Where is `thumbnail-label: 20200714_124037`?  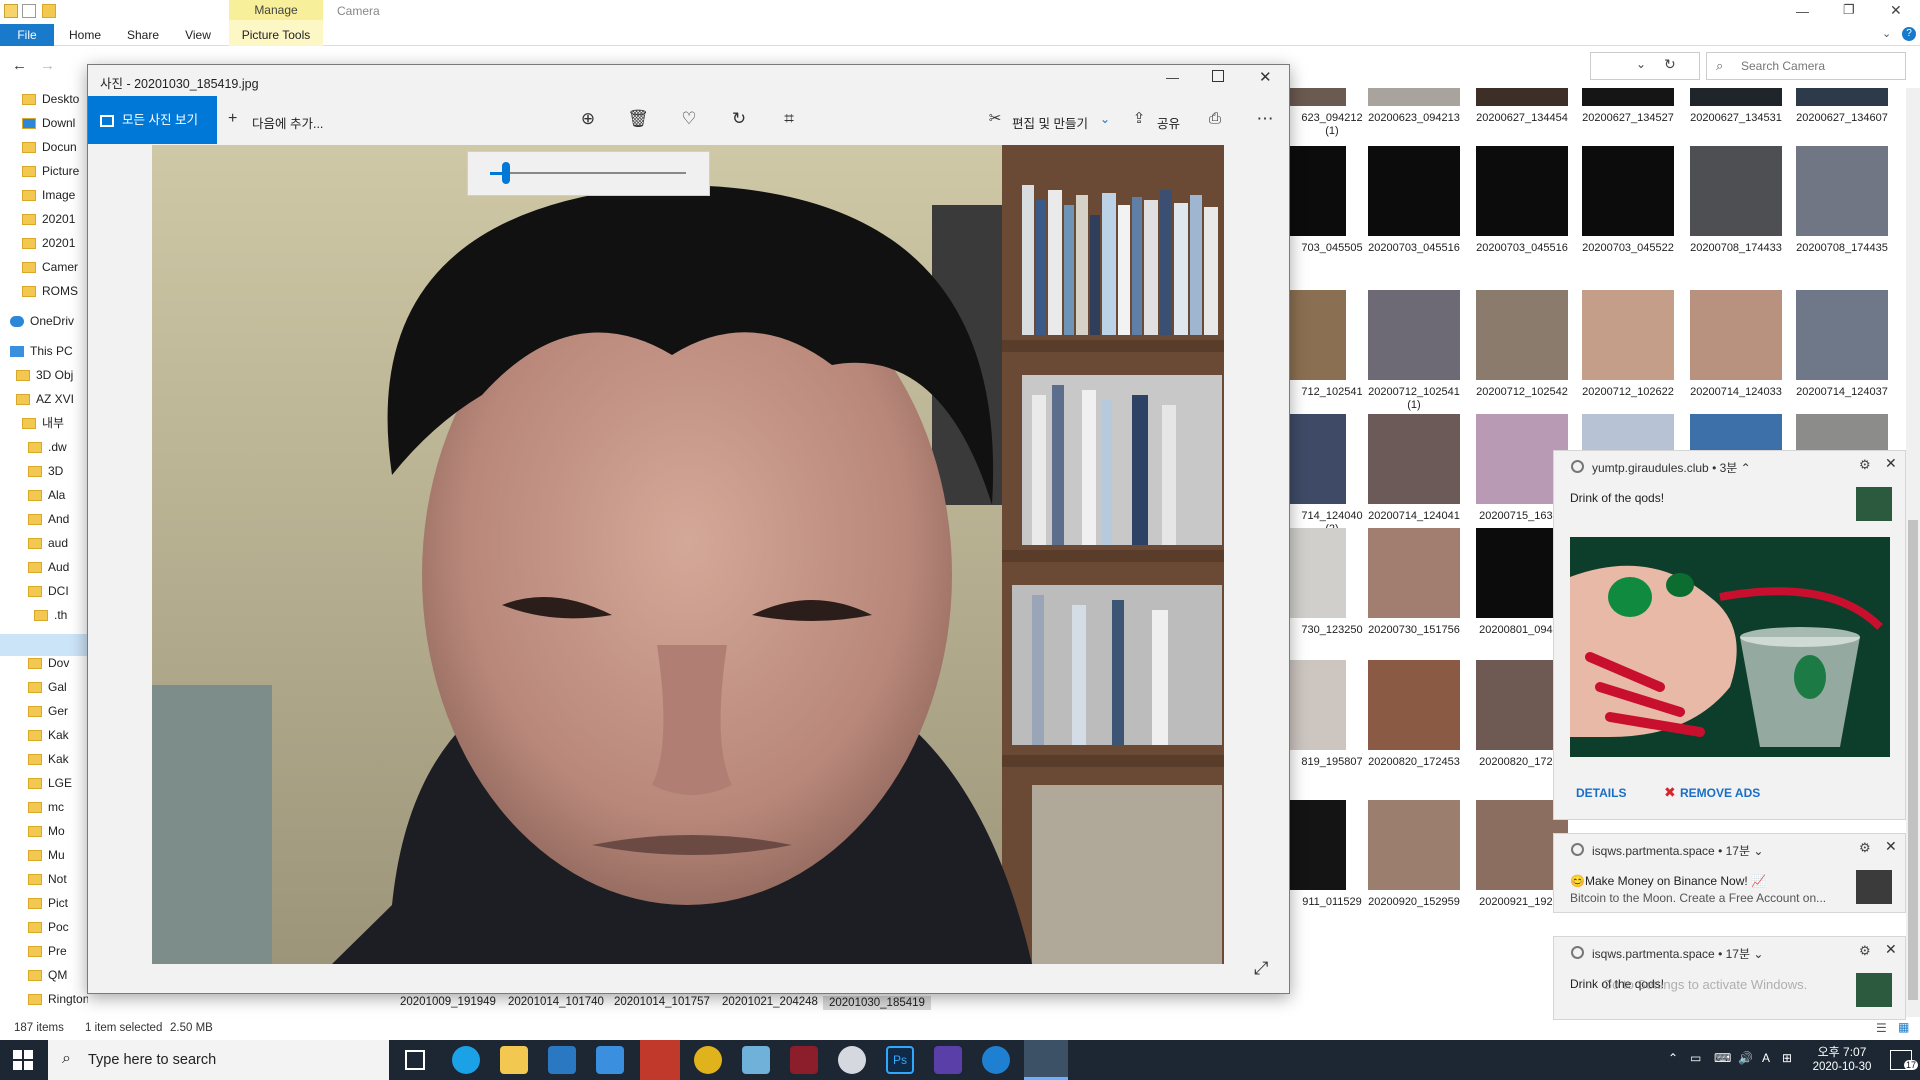 thumbnail-label: 20200714_124037 is located at coordinates (1842, 392).